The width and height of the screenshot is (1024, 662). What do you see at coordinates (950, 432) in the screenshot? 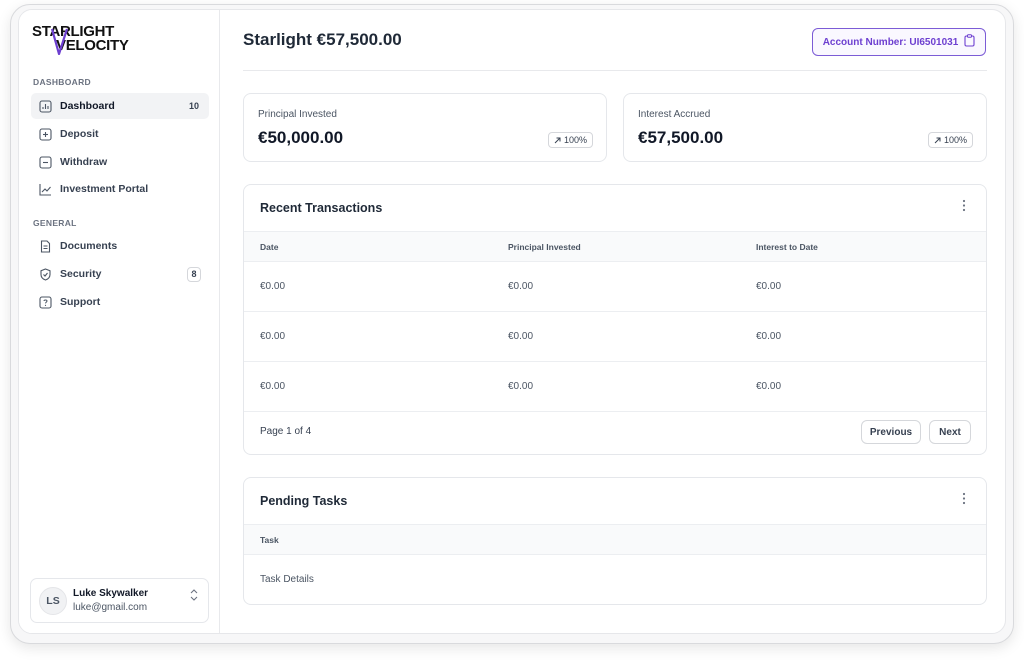
I see `next-page-button: Next` at bounding box center [950, 432].